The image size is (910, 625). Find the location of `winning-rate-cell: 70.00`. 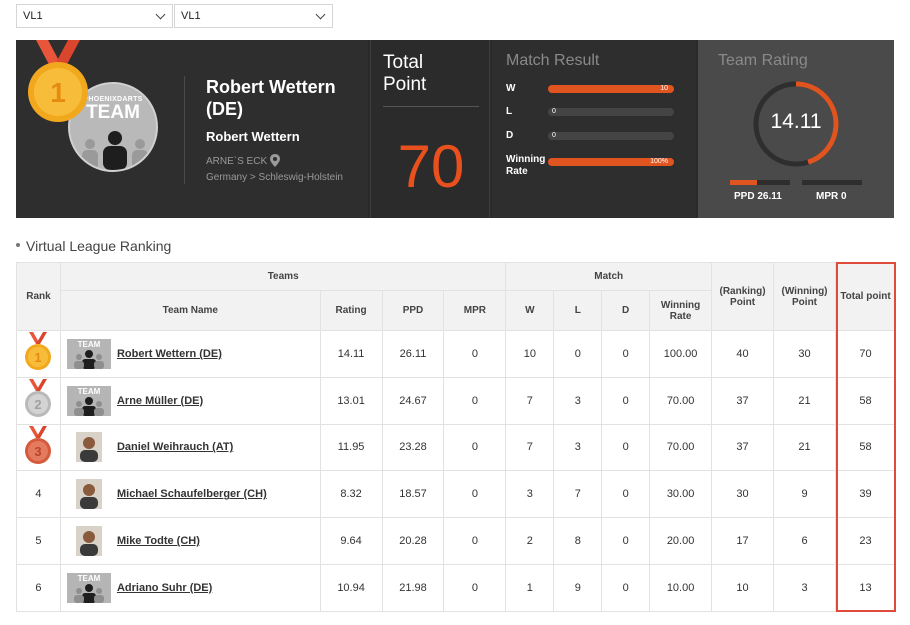

winning-rate-cell: 70.00 is located at coordinates (681, 447).